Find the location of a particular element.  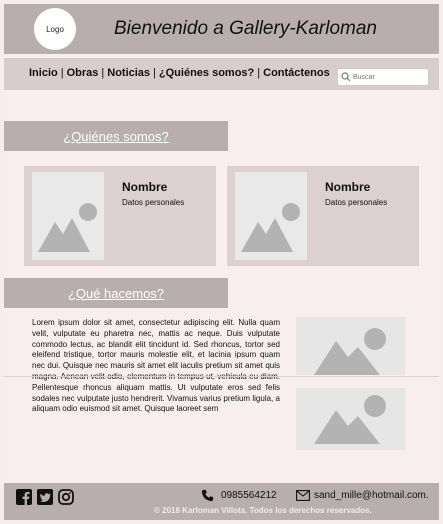

nav-item-quienes-somos: ¿Quiénes somos? is located at coordinates (206, 73).